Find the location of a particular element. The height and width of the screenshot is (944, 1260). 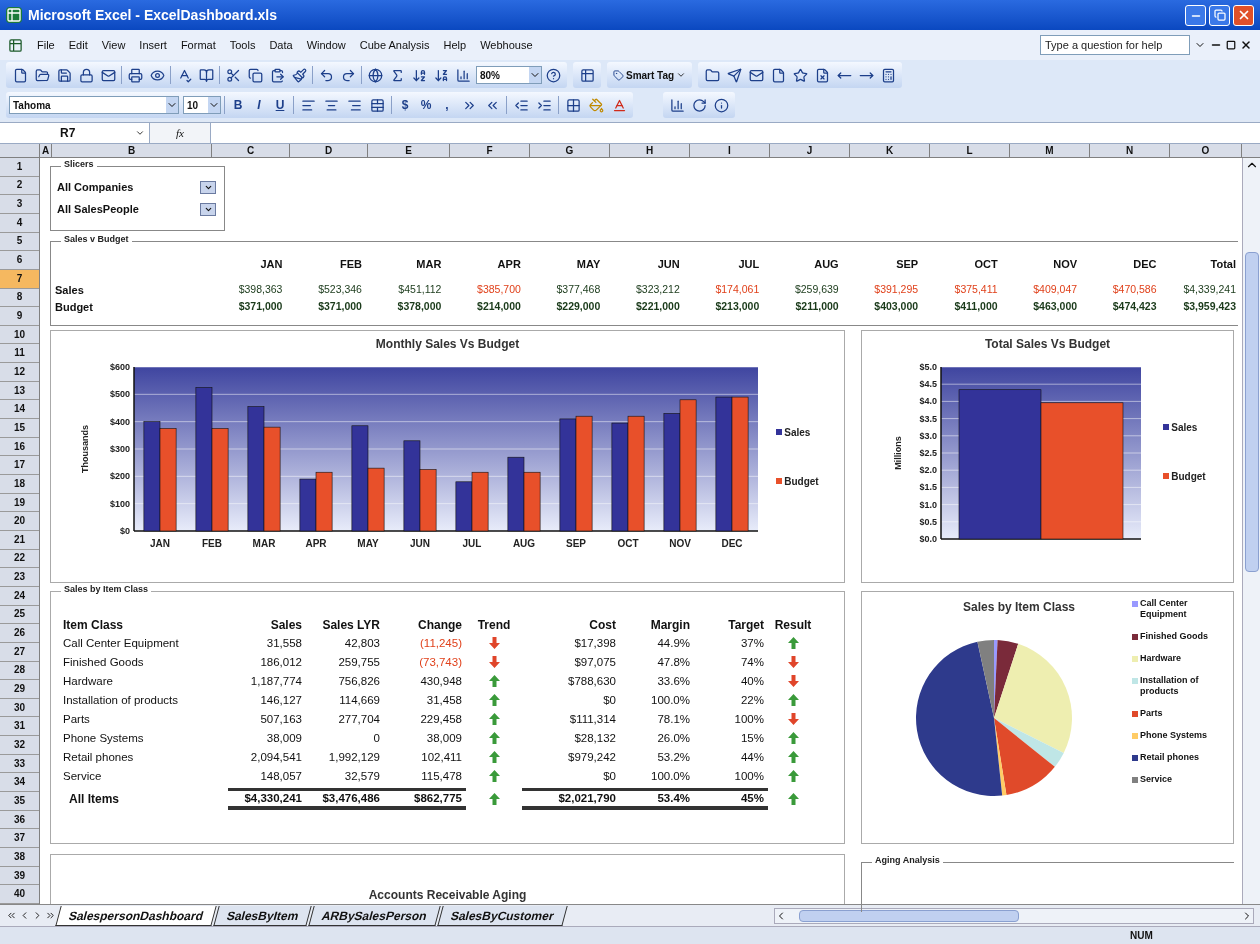

row-header: 9 is located at coordinates (19, 316).